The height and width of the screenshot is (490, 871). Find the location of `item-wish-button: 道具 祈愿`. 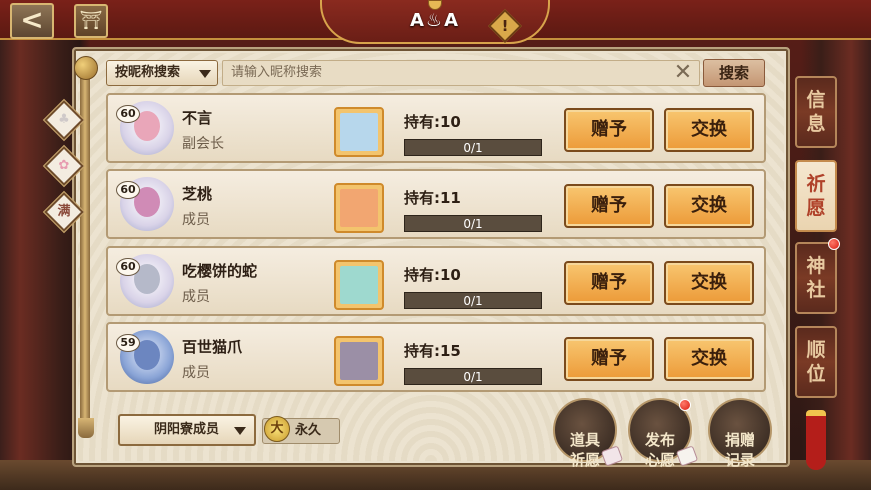

item-wish-button: 道具 祈愿 is located at coordinates (588, 433).